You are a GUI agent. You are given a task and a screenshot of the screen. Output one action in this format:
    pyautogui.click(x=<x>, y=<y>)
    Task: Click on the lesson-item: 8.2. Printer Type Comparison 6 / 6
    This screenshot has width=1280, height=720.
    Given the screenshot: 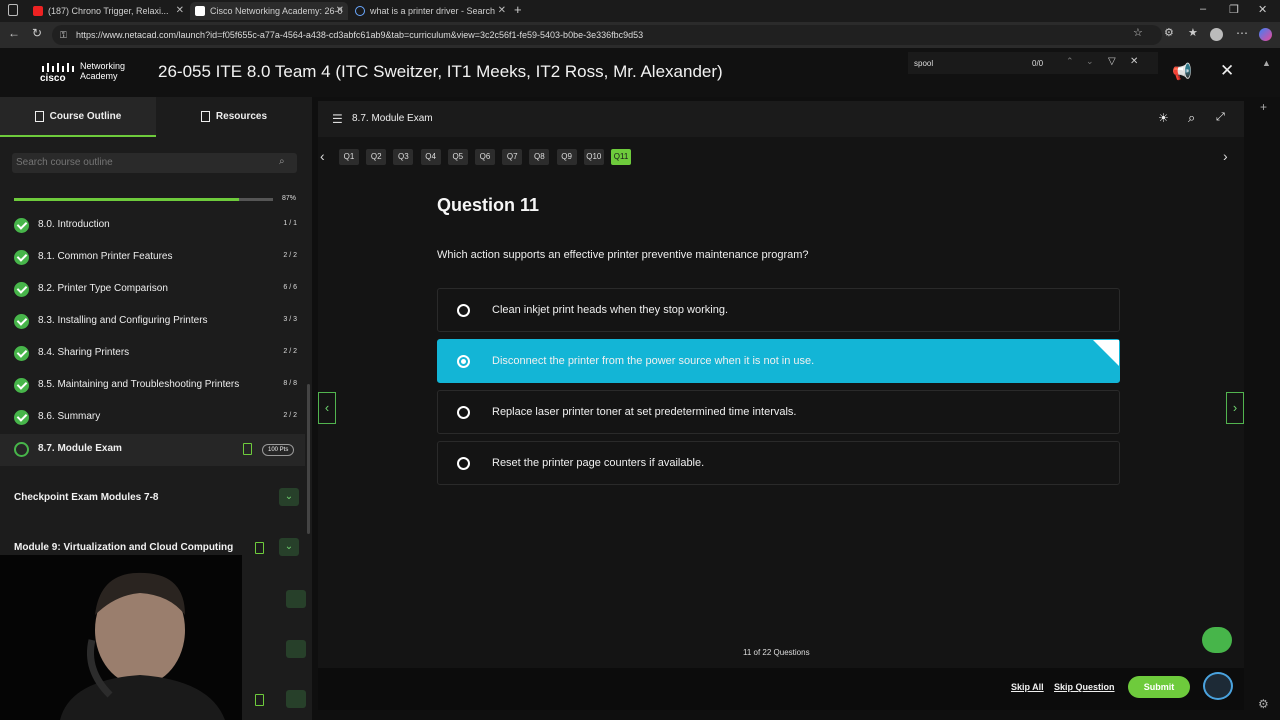 What is the action you would take?
    pyautogui.click(x=152, y=290)
    